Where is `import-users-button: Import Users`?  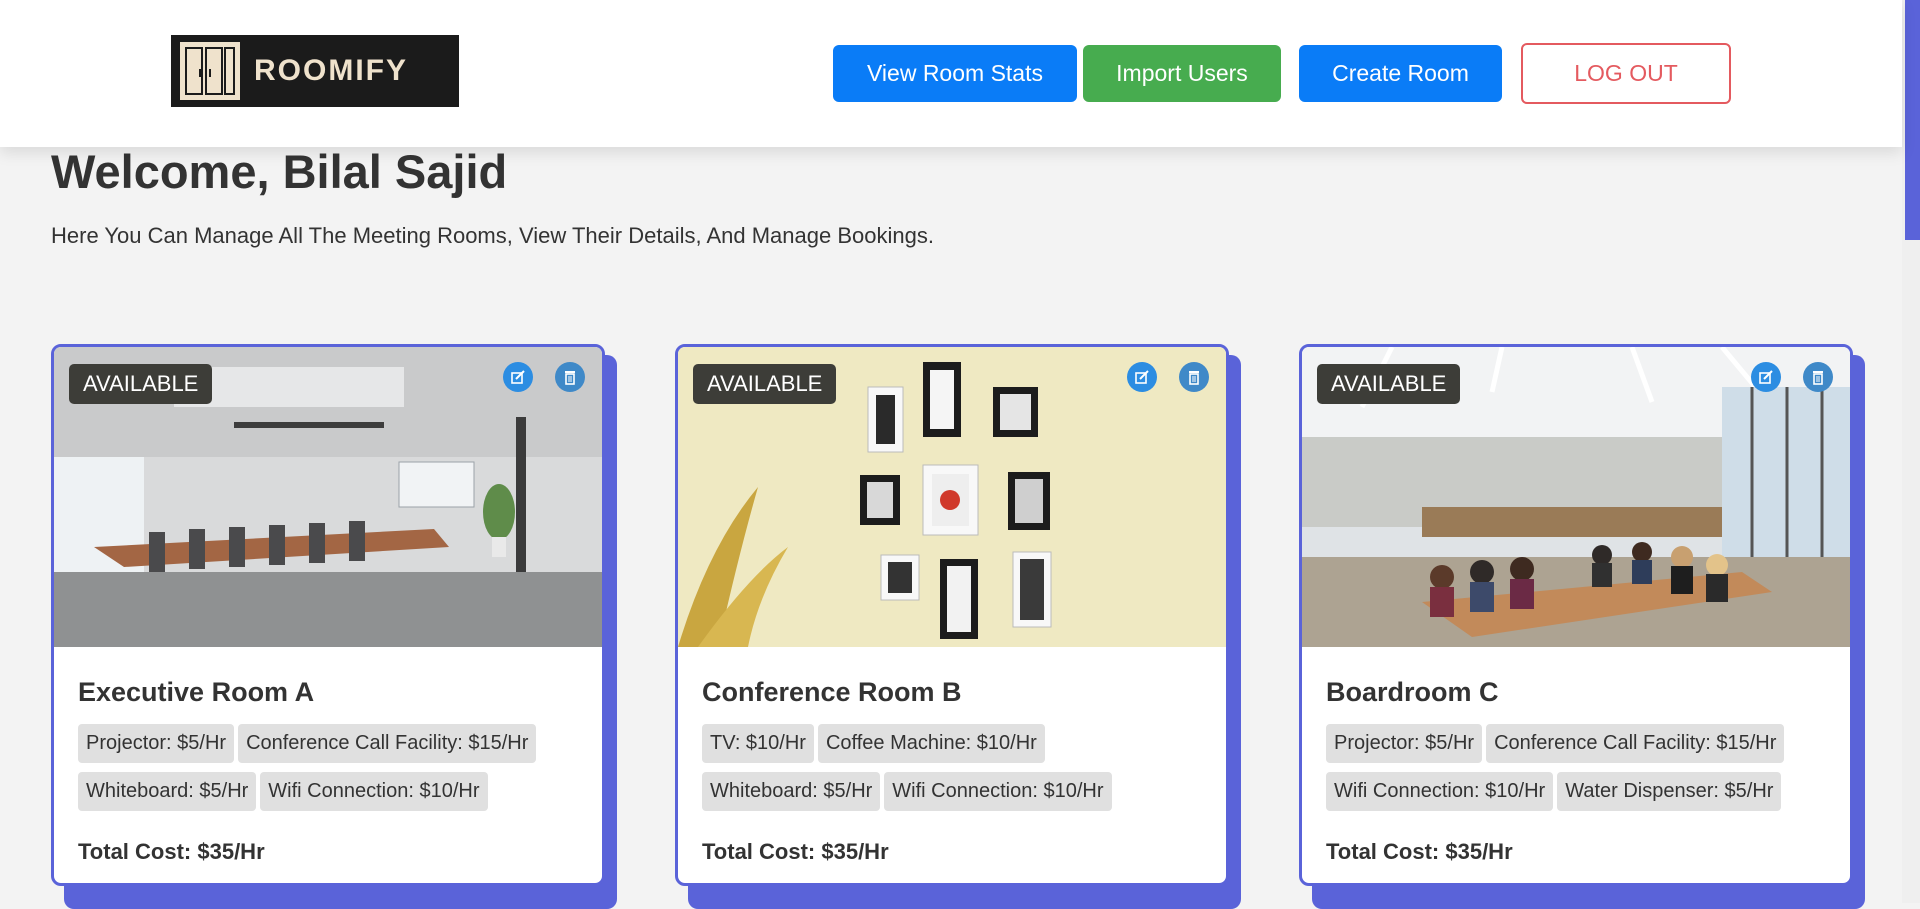 import-users-button: Import Users is located at coordinates (1182, 73).